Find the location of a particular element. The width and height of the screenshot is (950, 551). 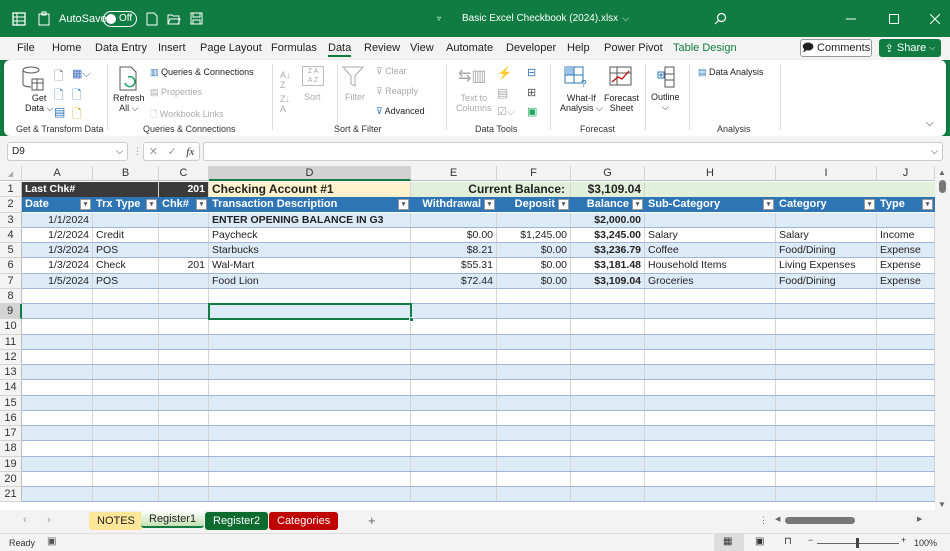

cell-f18 is located at coordinates (534, 449).